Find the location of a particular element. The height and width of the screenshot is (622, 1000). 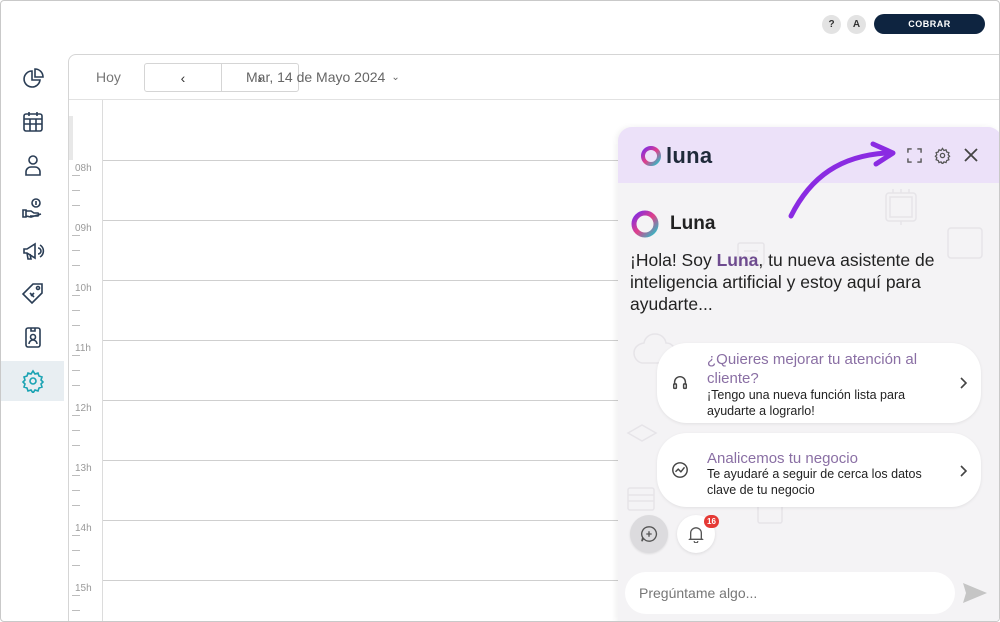

sidebar-item-marketing is located at coordinates (32, 251).